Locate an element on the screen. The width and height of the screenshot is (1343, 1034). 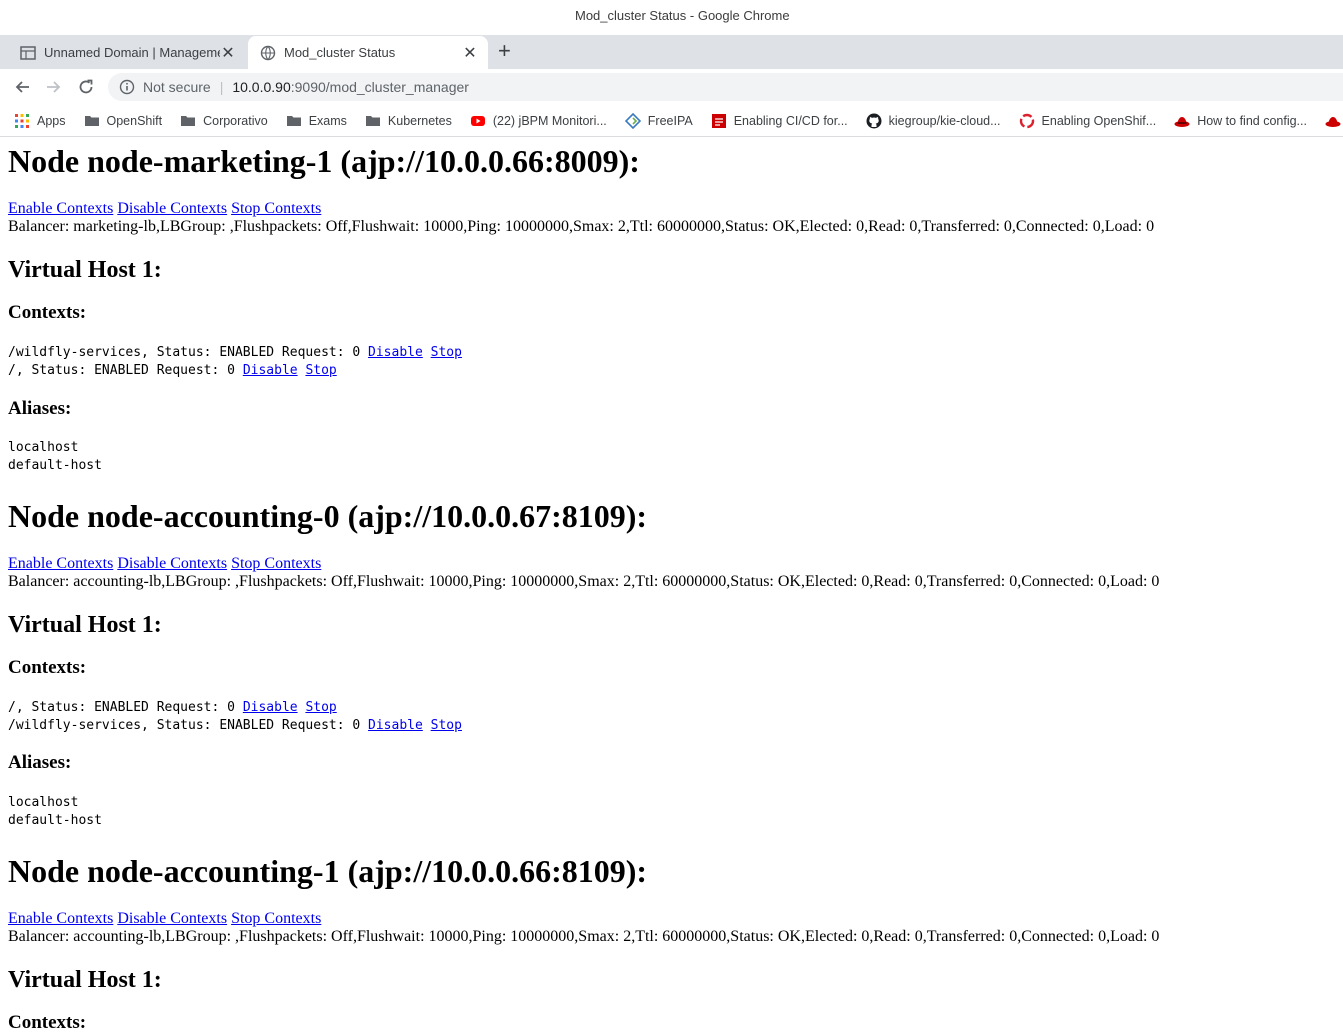
bookmark-label: FreeIPA is located at coordinates (670, 120).